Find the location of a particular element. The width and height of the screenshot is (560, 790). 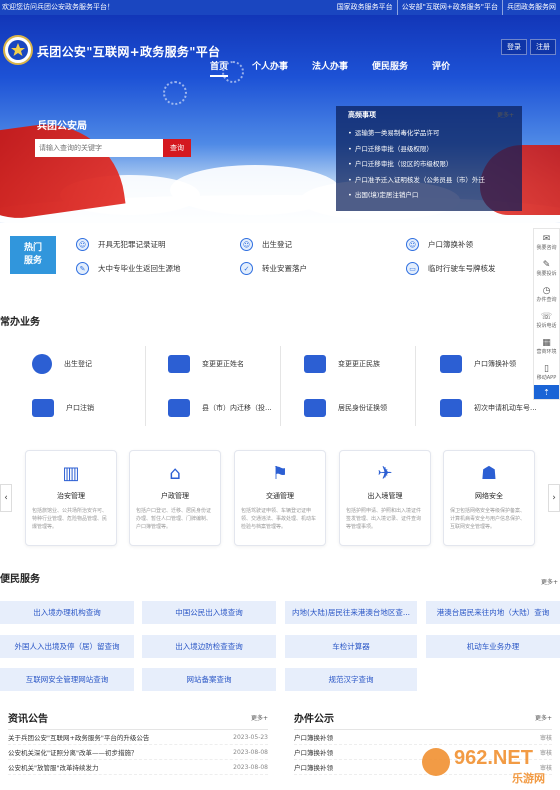

common-item: 变更更正姓名 is located at coordinates (206, 364).